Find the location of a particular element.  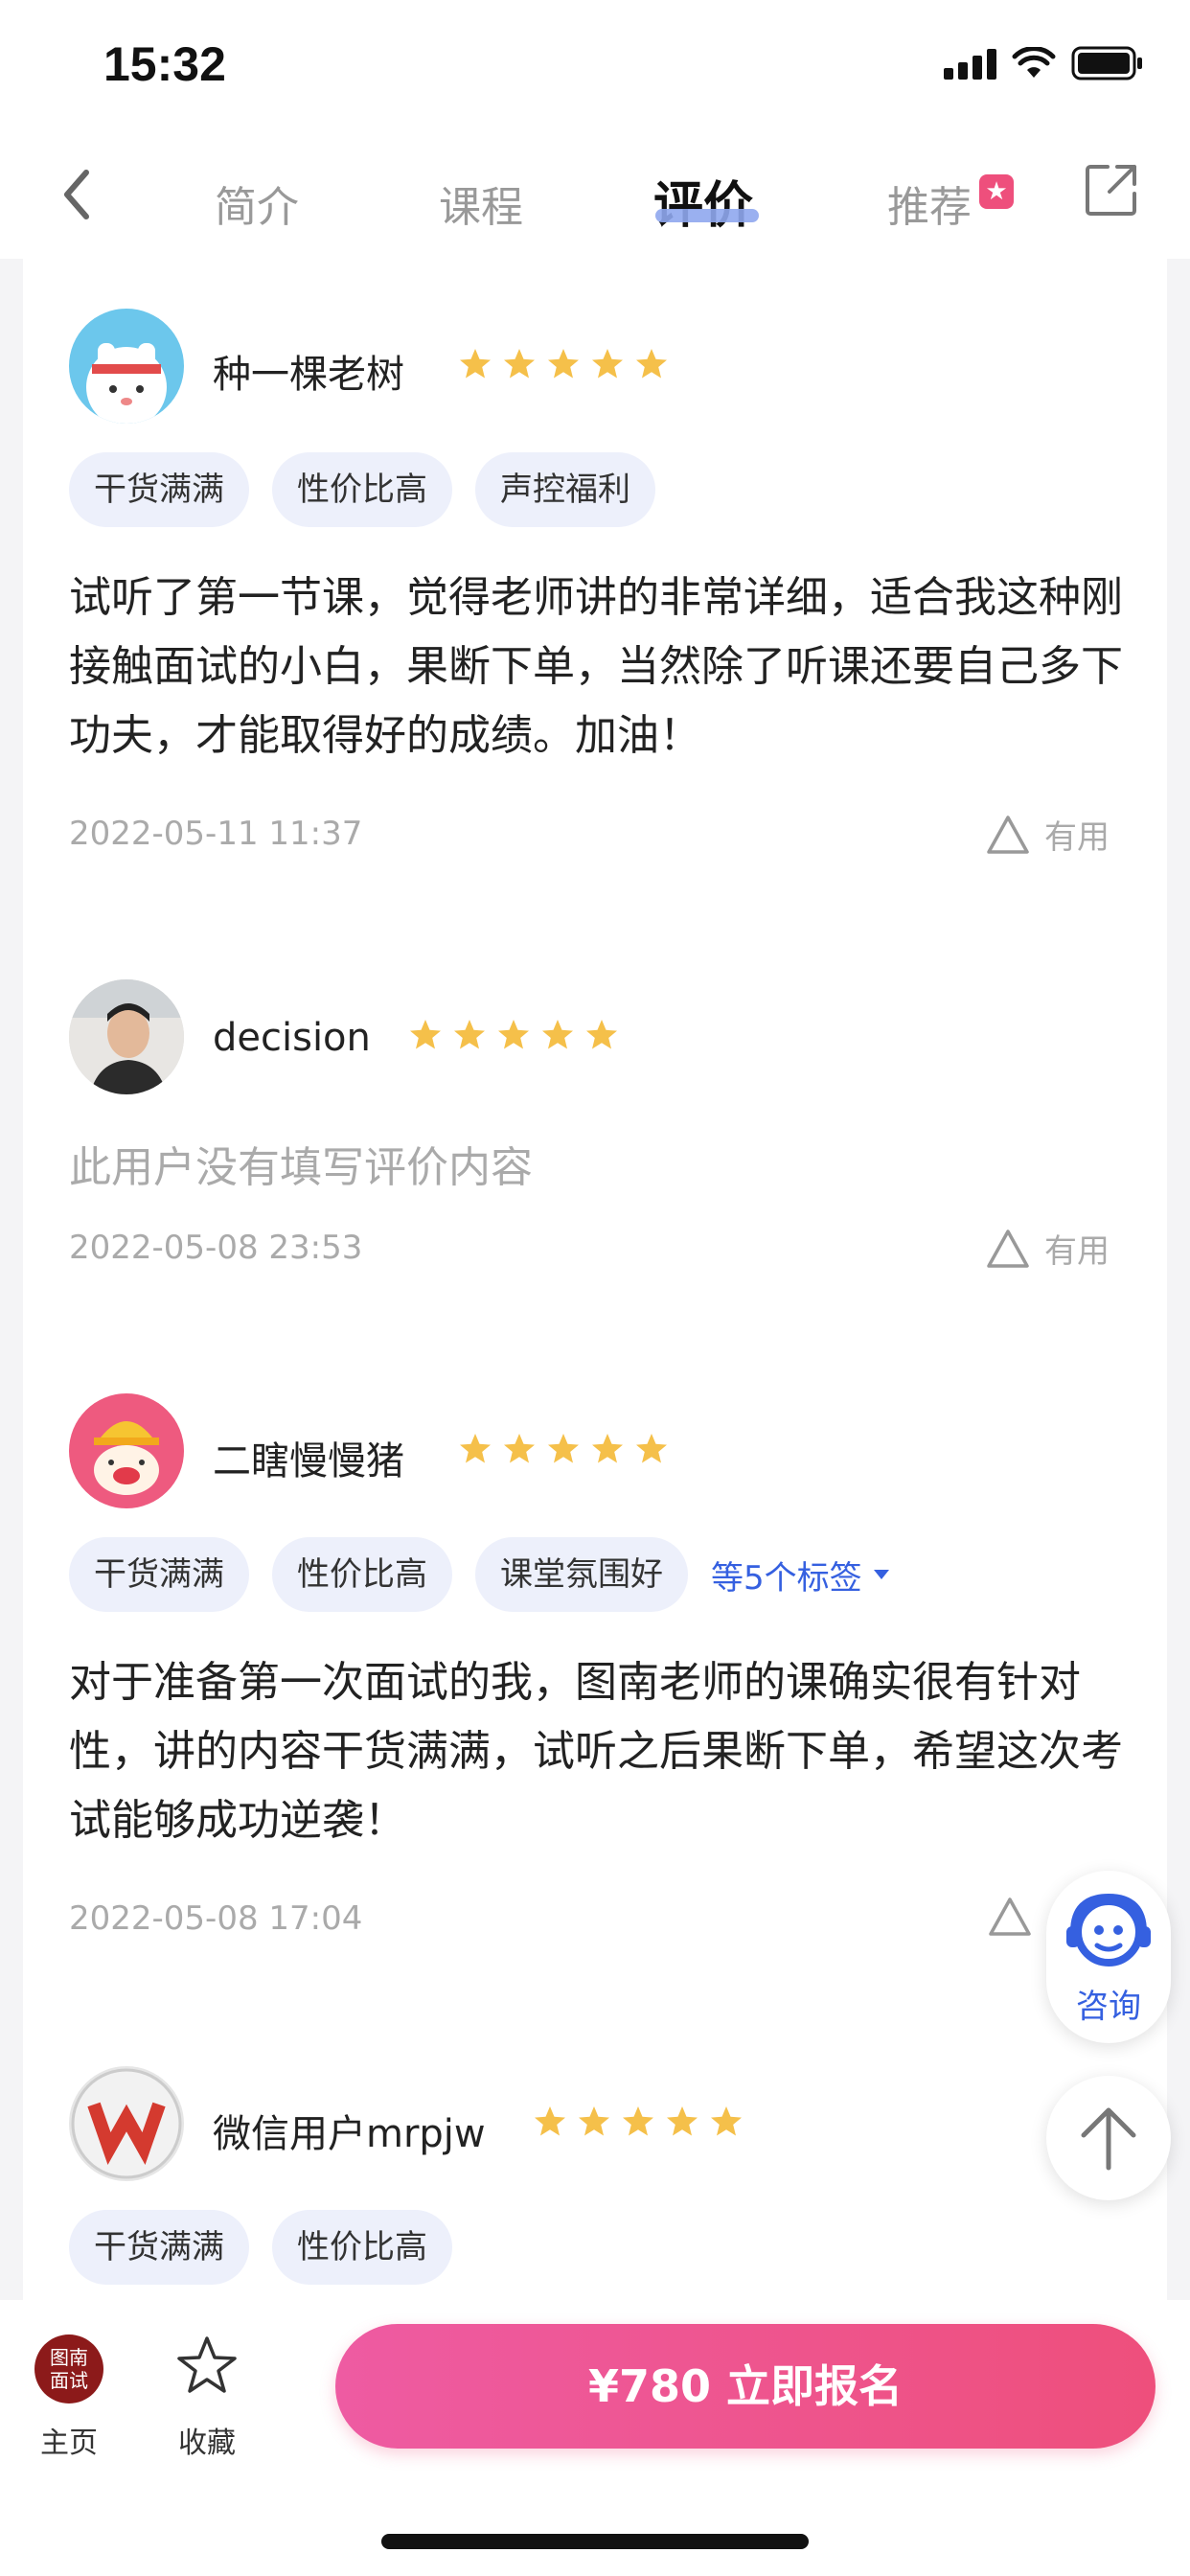

share-icon is located at coordinates (1111, 189).